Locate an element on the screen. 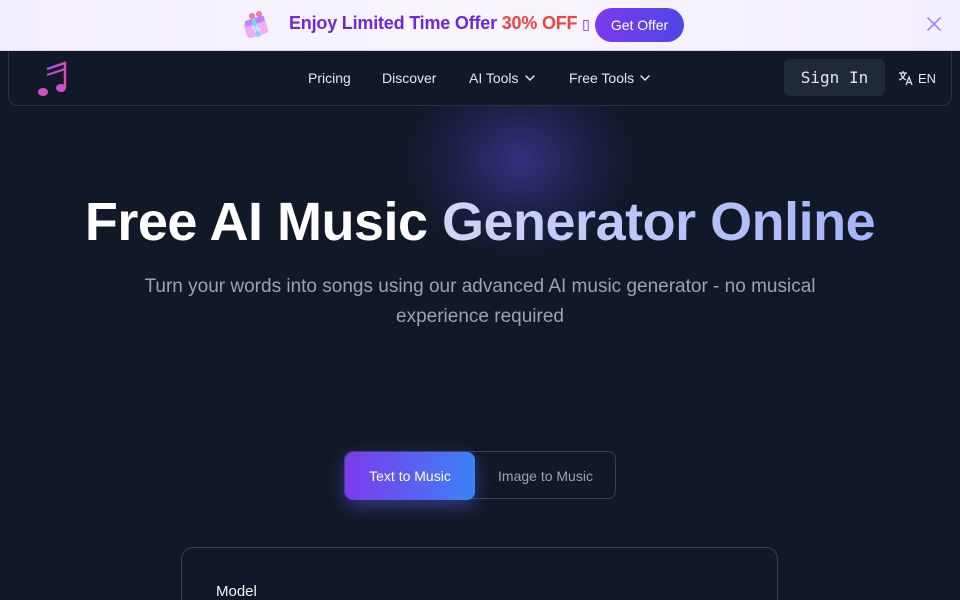  promo-text-main: Enjoy Limited Time Offer is located at coordinates (395, 23).